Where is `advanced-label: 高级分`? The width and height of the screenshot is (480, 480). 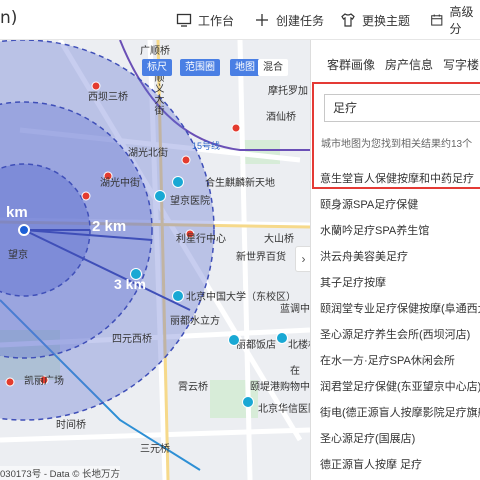 advanced-label: 高级分 is located at coordinates (461, 20).